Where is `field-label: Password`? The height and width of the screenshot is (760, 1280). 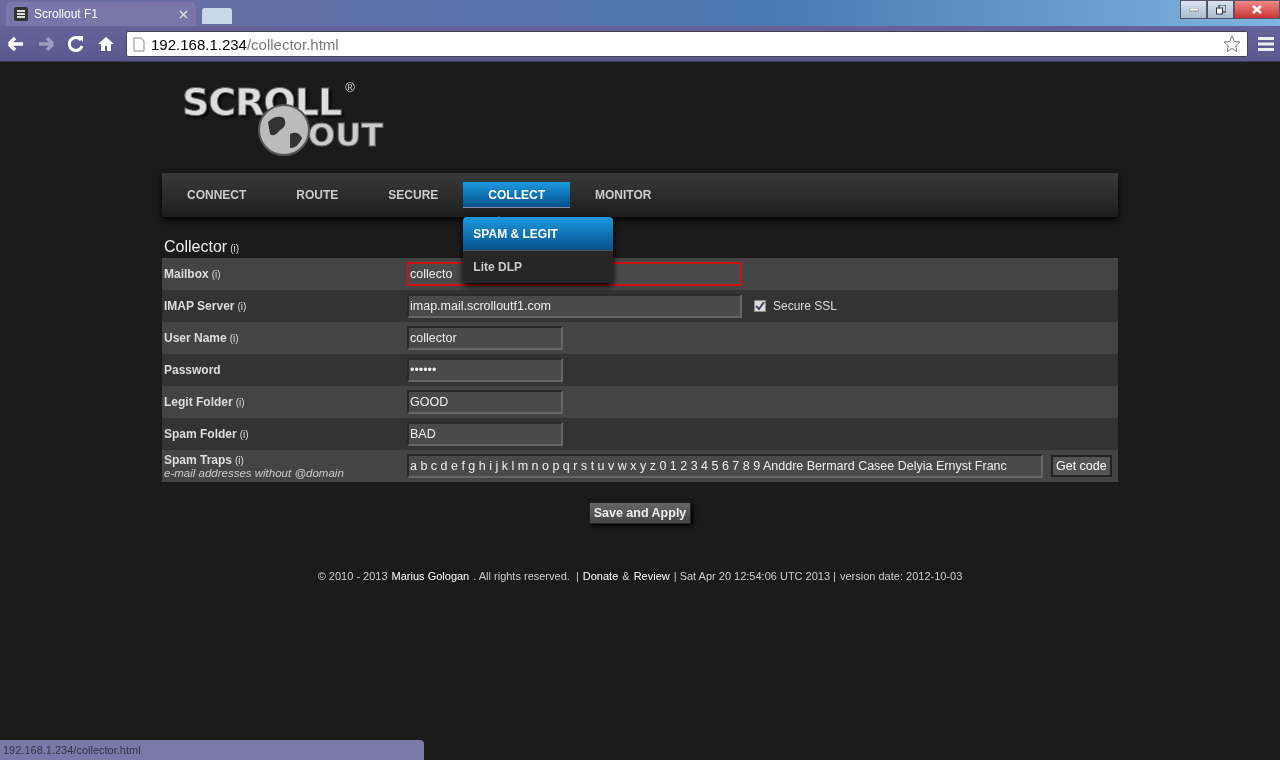 field-label: Password is located at coordinates (192, 370).